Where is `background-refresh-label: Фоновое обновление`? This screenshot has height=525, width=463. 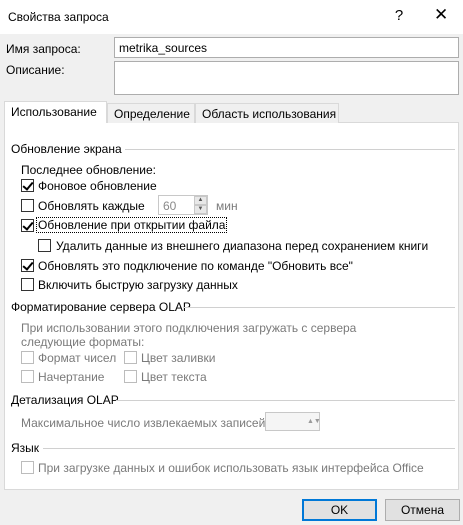 background-refresh-label: Фоновое обновление is located at coordinates (97, 186).